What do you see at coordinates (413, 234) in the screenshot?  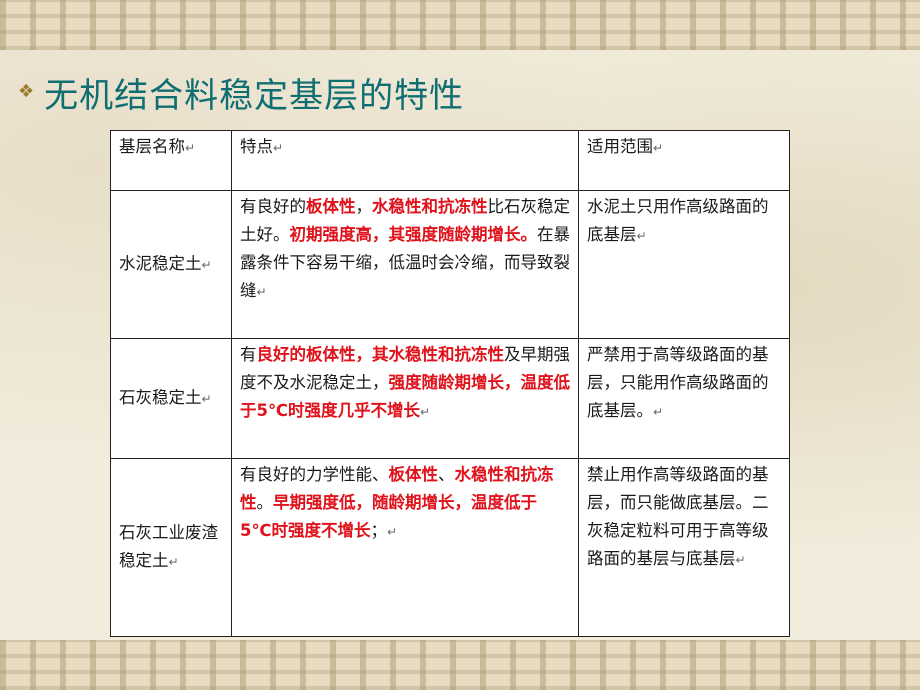 I see `feature-text-segment: 初期强度高，其强度随龄期增长。` at bounding box center [413, 234].